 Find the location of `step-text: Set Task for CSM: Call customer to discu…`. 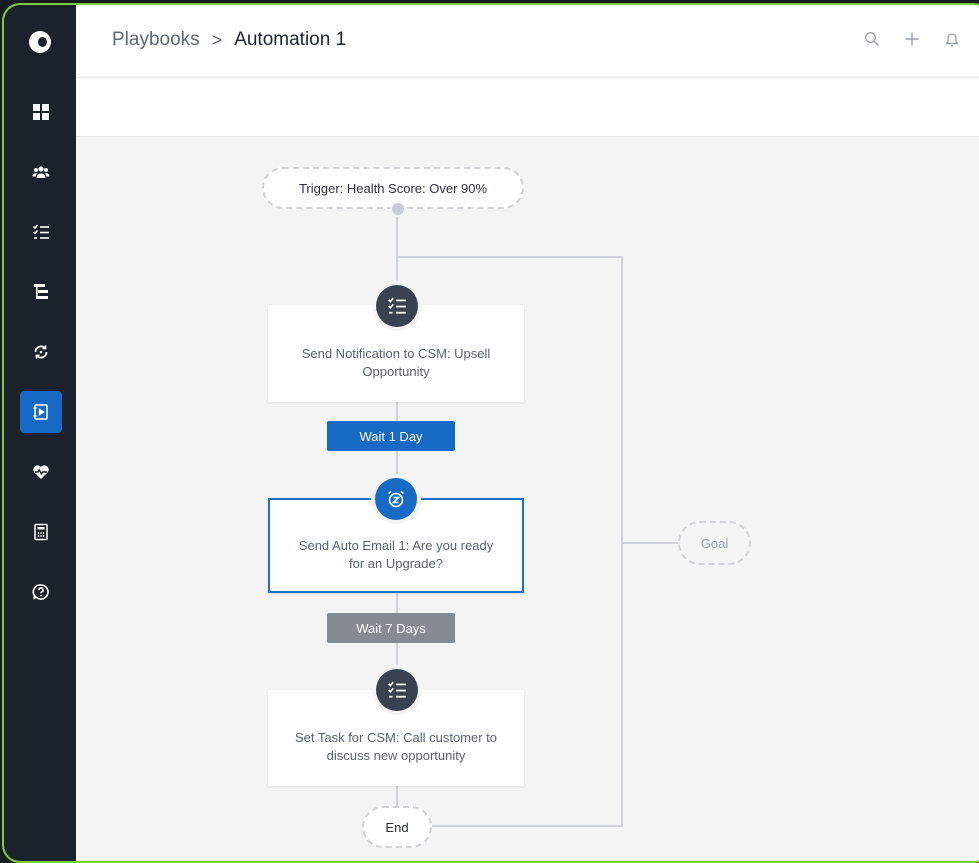

step-text: Set Task for CSM: Call customer to discu… is located at coordinates (396, 746).